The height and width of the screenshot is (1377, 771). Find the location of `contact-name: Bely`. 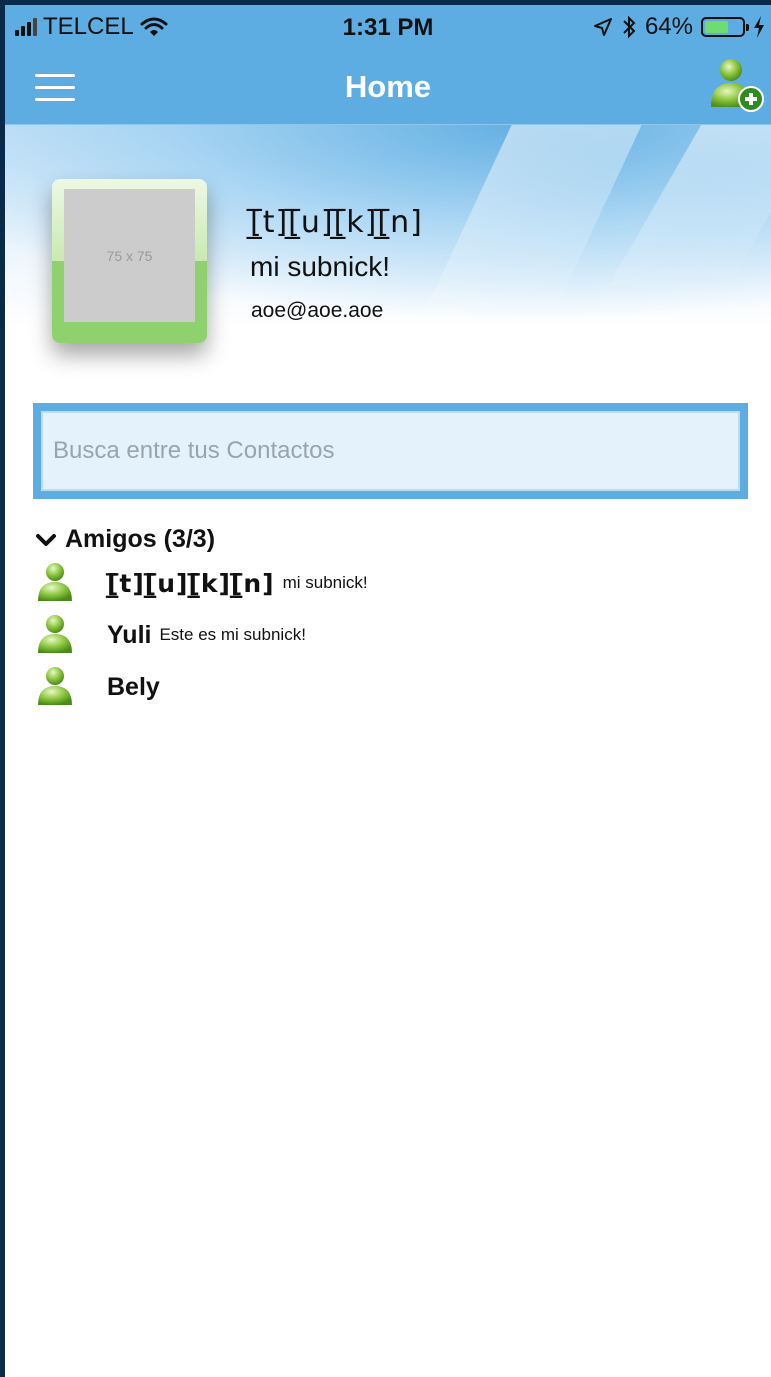

contact-name: Bely is located at coordinates (133, 686).